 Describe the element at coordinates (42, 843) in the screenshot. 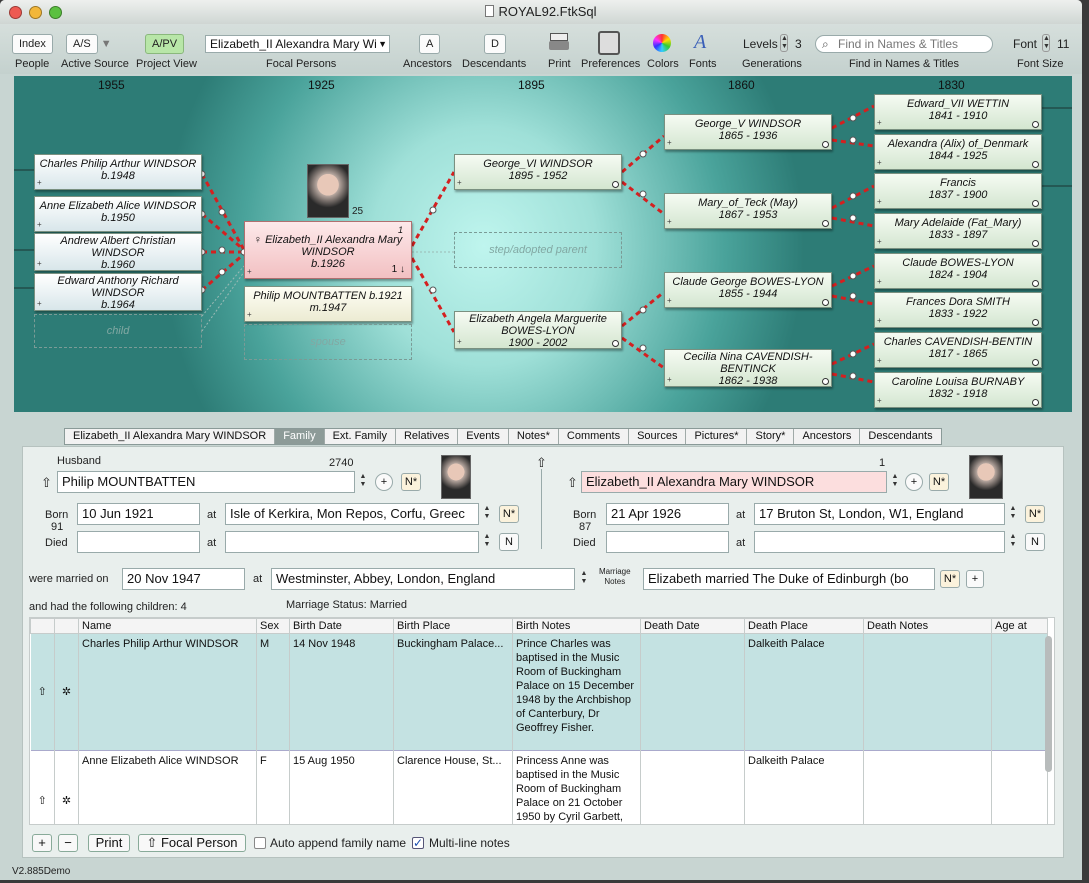

I see `add-child-button: +` at that location.